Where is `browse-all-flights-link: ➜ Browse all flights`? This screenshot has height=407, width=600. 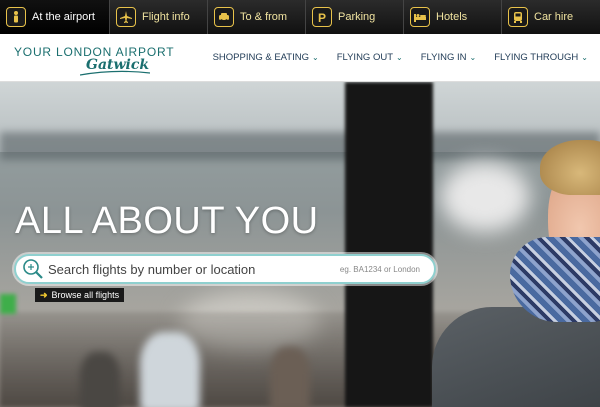 browse-all-flights-link: ➜ Browse all flights is located at coordinates (80, 295).